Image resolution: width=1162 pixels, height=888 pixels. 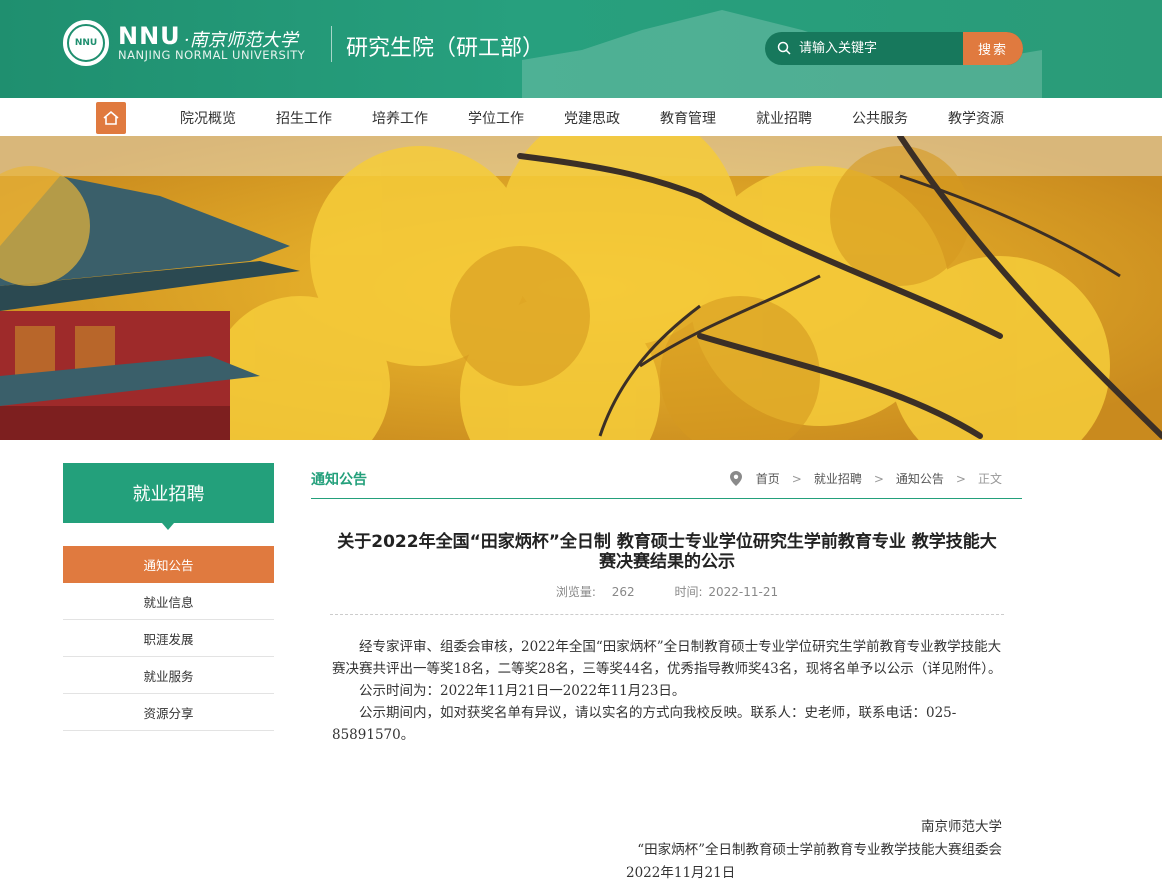 What do you see at coordinates (208, 118) in the screenshot?
I see `nav-item-overview: 院况概览` at bounding box center [208, 118].